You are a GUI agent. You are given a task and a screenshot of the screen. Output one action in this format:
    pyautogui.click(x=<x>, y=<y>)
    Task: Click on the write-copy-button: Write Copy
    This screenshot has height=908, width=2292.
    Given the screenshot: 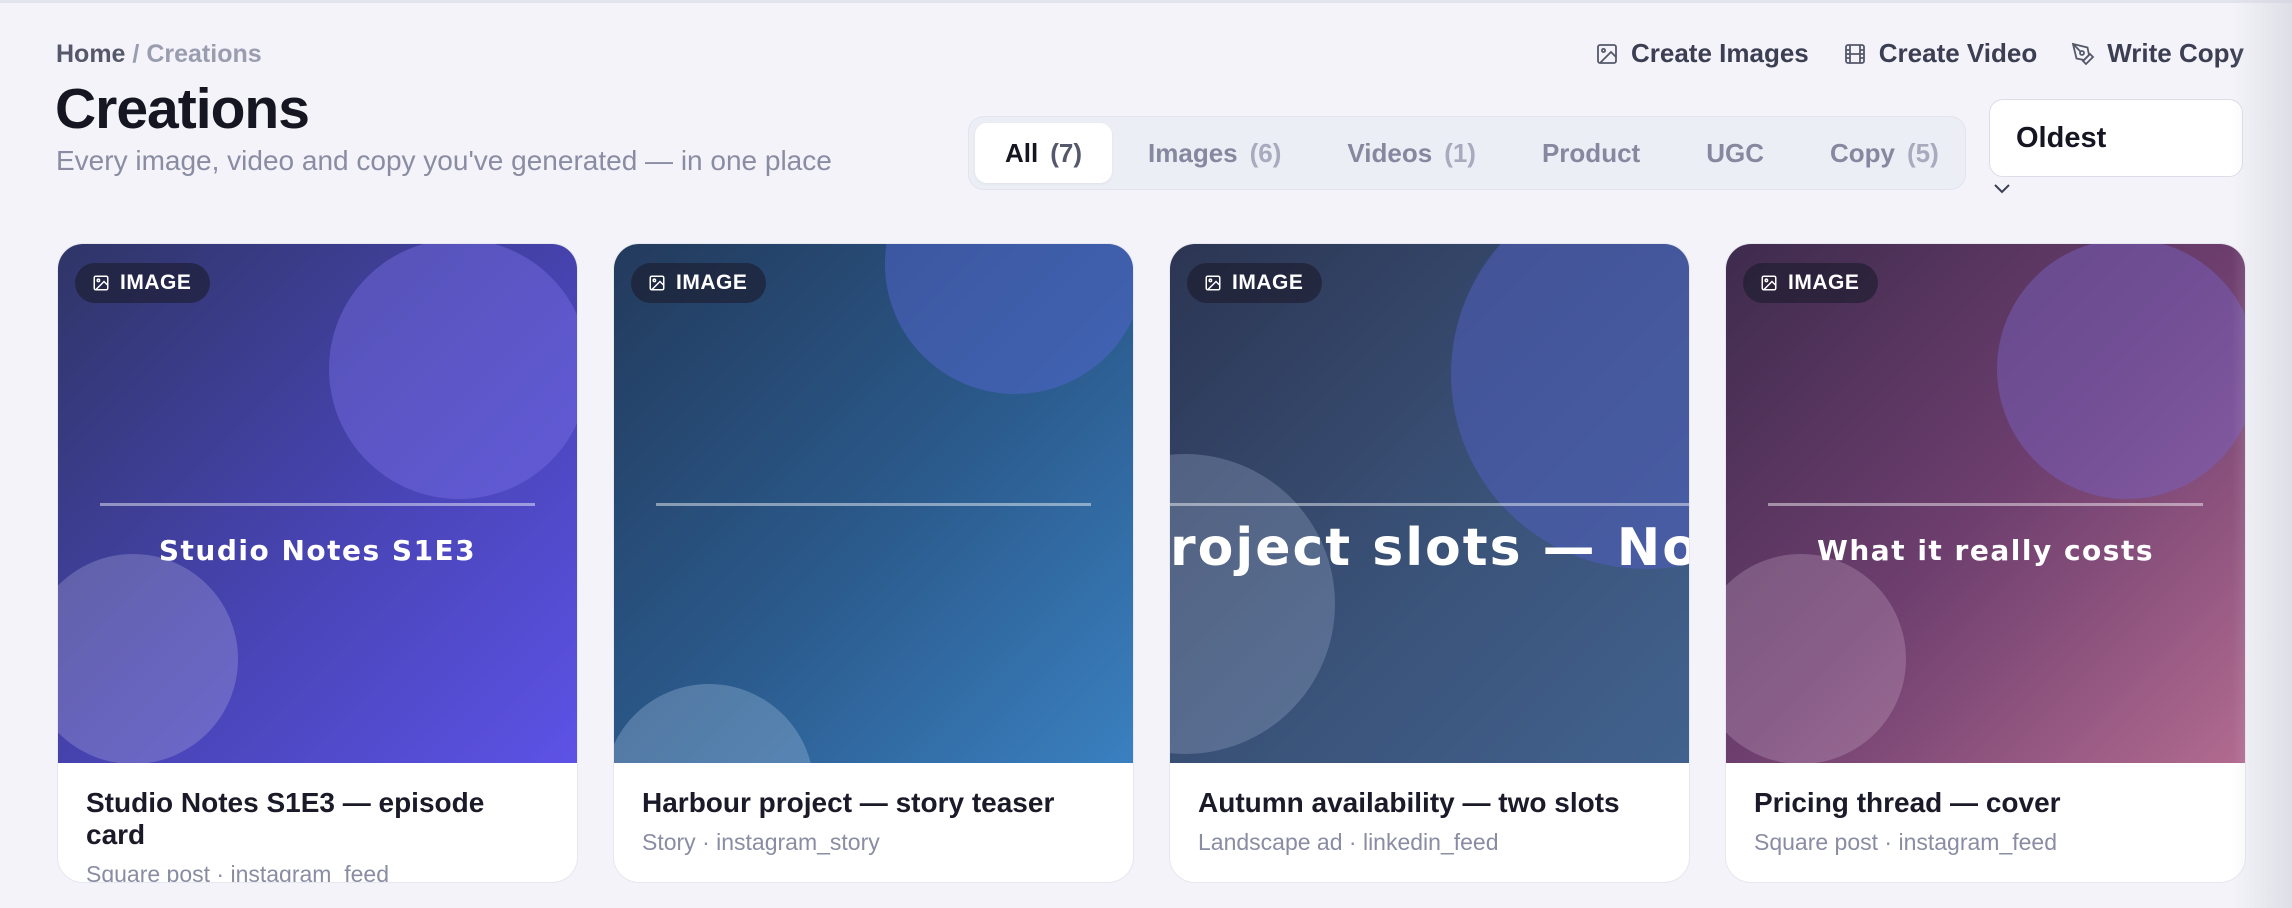 What is the action you would take?
    pyautogui.click(x=2157, y=53)
    